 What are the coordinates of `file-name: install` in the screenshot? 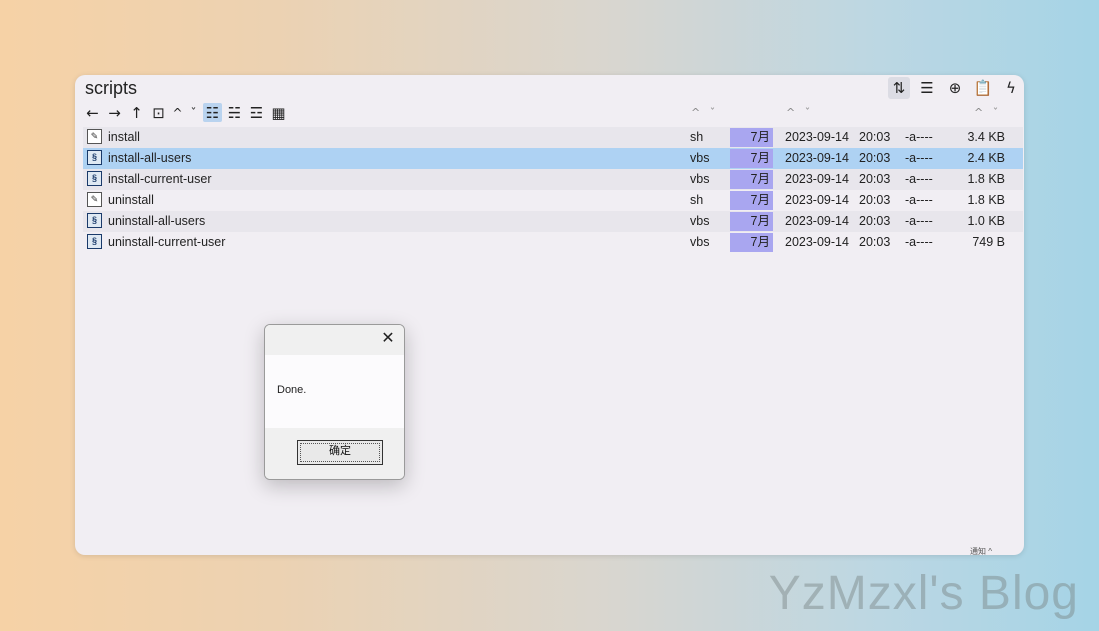 It's located at (124, 137).